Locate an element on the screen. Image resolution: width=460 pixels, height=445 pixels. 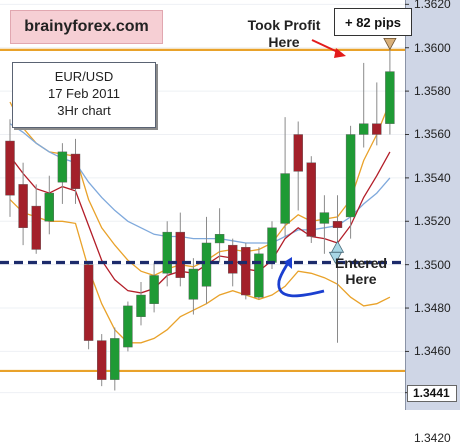
timeframe-label: 3Hr chart is located at coordinates (84, 110).